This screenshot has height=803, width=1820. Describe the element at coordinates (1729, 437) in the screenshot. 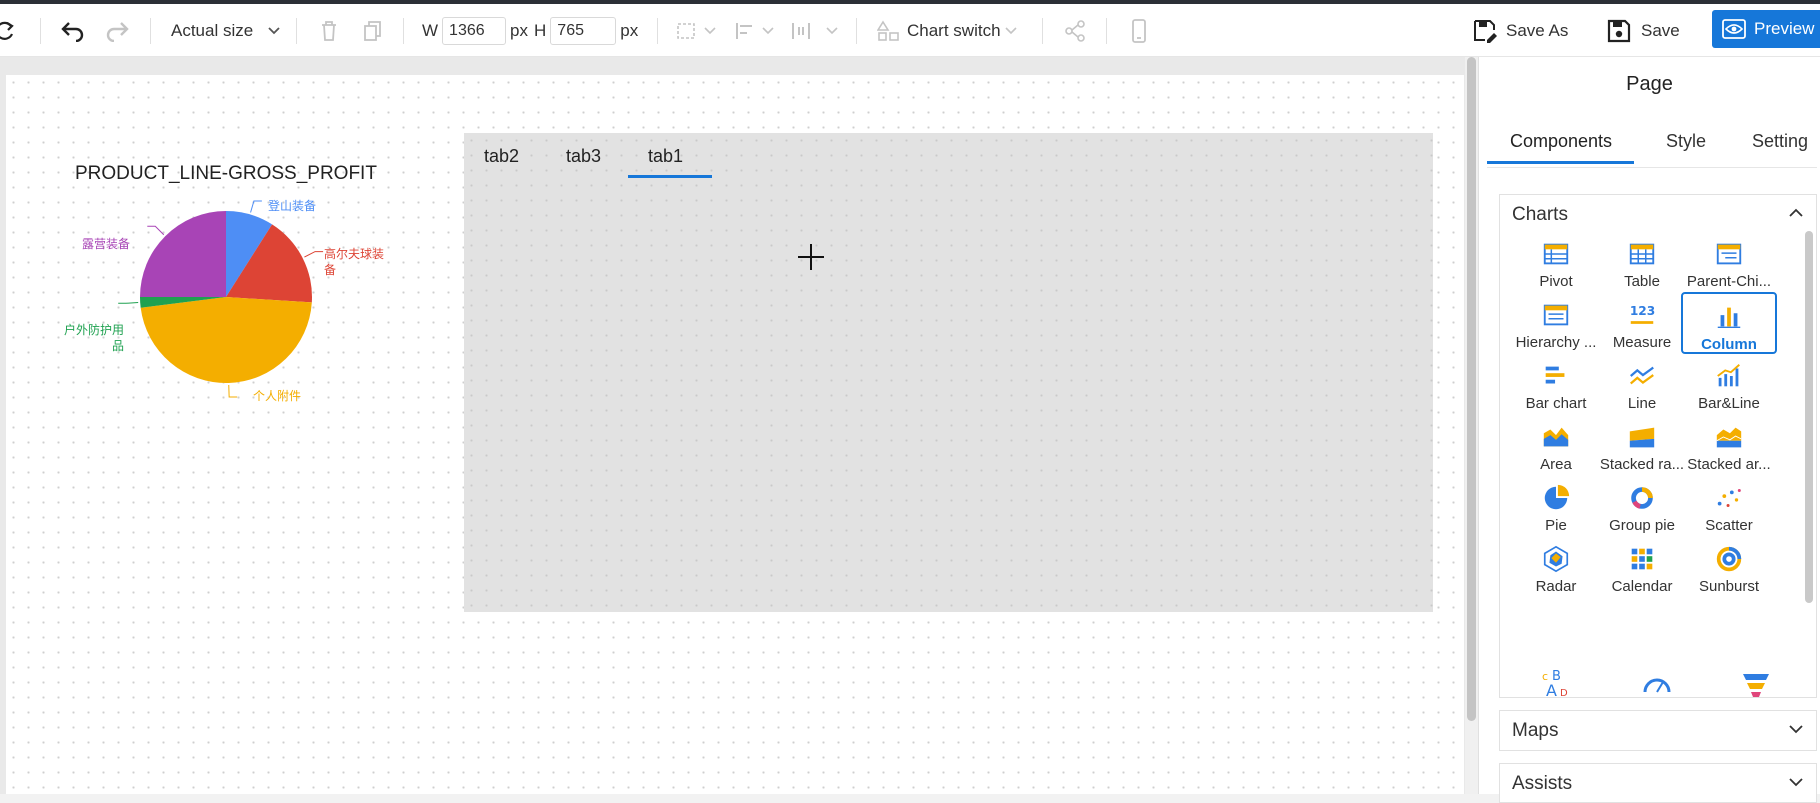

I see `stacked-area-icon` at that location.